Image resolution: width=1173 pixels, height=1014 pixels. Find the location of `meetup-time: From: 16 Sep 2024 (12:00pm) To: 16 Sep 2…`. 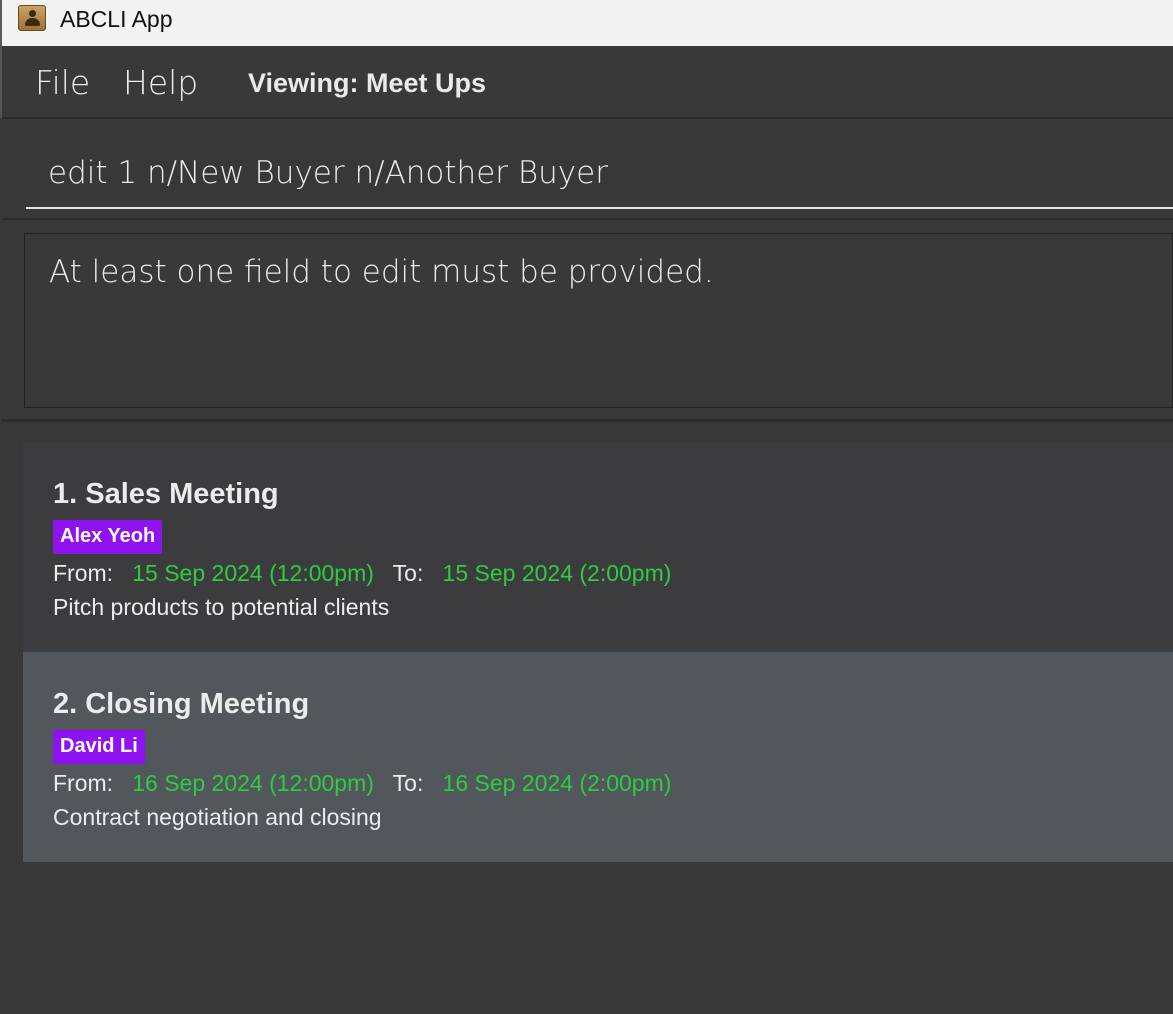

meetup-time: From: 16 Sep 2024 (12:00pm) To: 16 Sep 2… is located at coordinates (362, 783).